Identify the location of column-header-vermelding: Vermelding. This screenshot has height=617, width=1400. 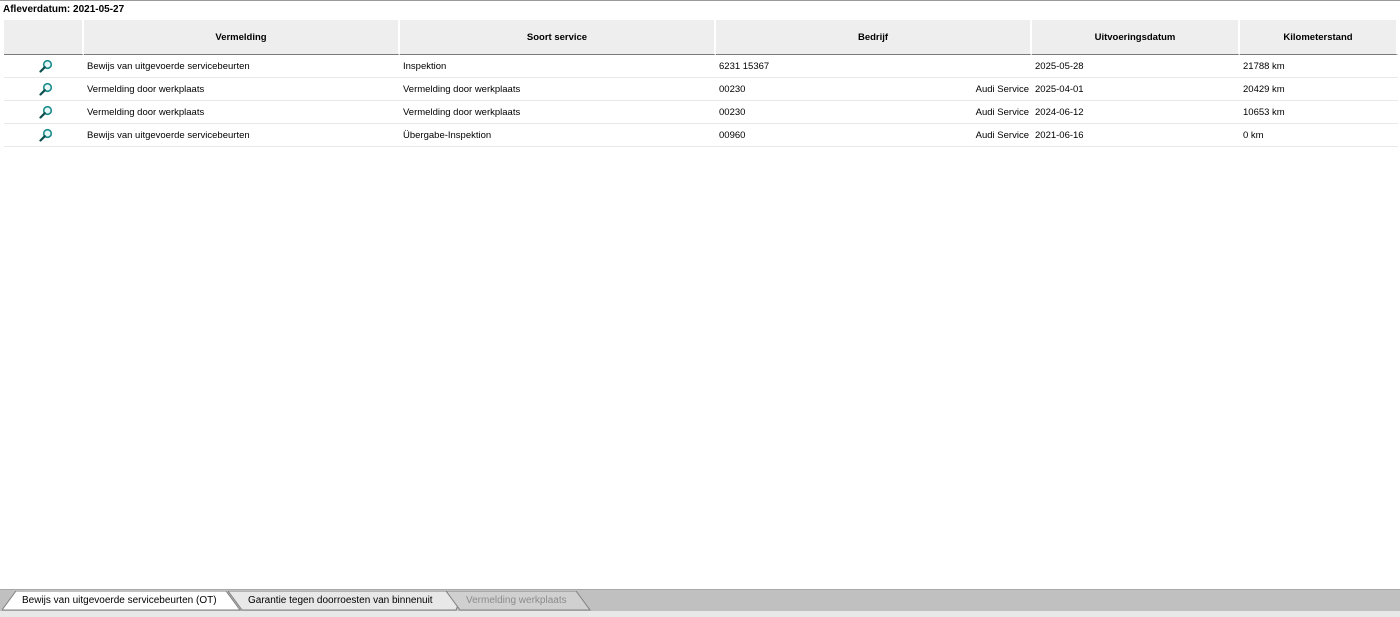
(242, 37).